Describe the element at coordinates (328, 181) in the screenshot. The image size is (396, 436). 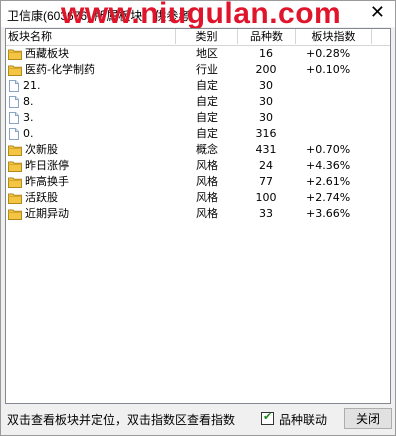
I see `cell-index: +2.61%` at that location.